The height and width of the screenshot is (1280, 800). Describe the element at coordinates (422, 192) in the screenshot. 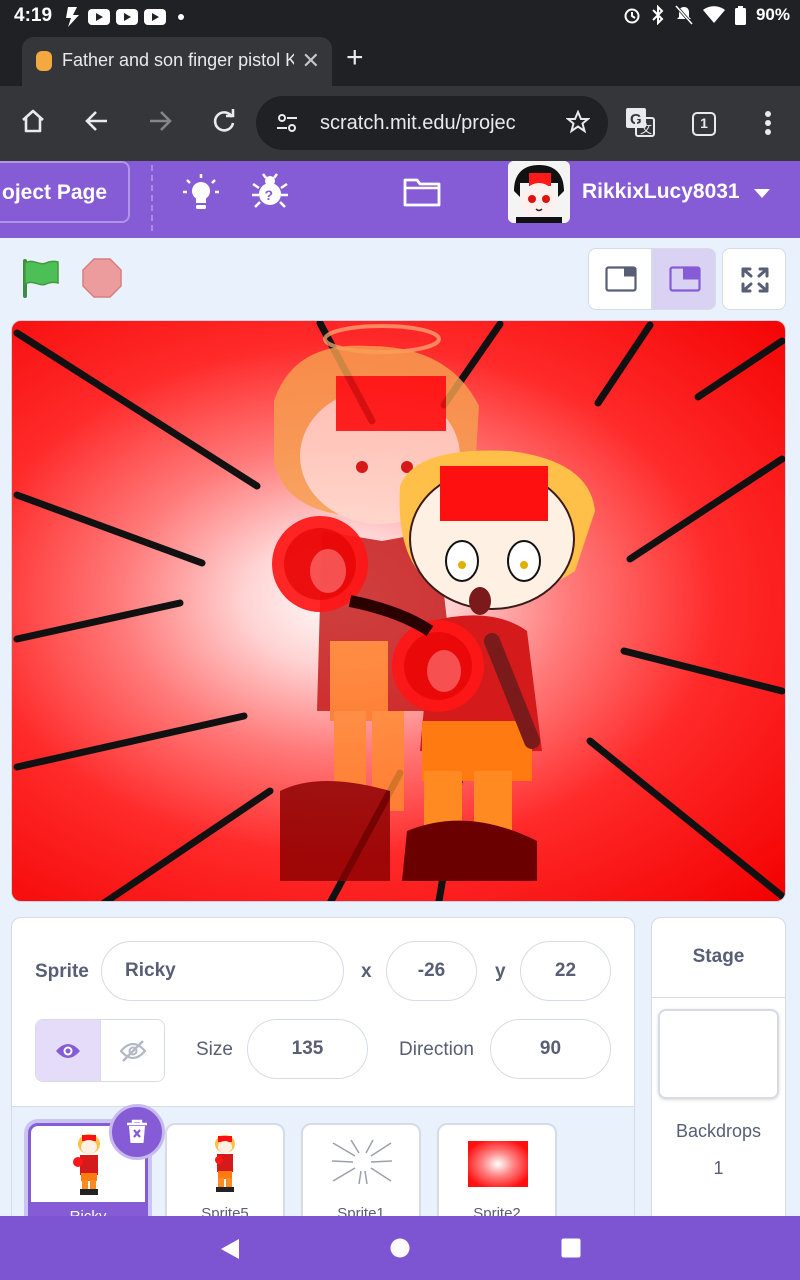

I see `folder-icon` at that location.